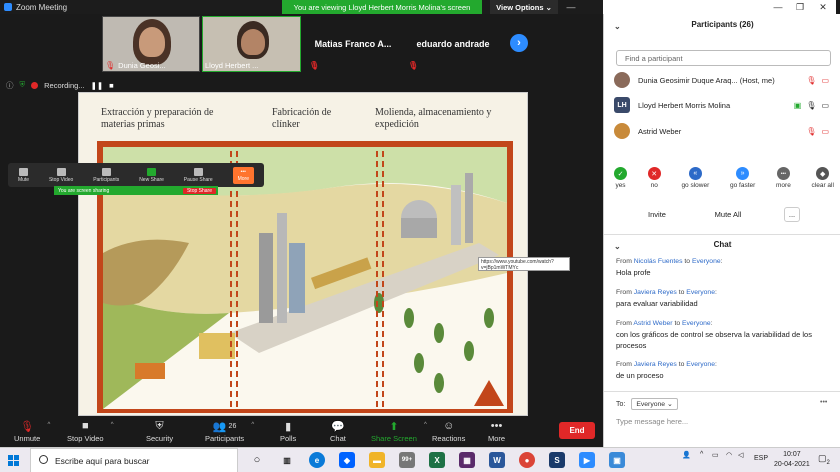 This screenshot has width=840, height=472. Describe the element at coordinates (696, 323) in the screenshot. I see `chat-recipient: Everyone` at that location.